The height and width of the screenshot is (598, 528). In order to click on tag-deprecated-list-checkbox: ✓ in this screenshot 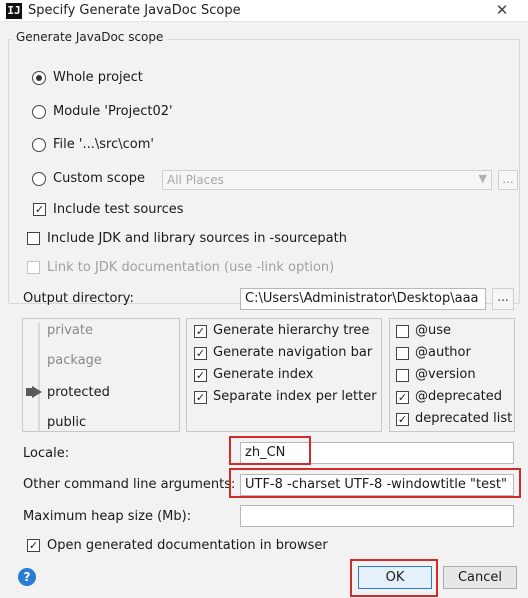, I will do `click(402, 419)`.